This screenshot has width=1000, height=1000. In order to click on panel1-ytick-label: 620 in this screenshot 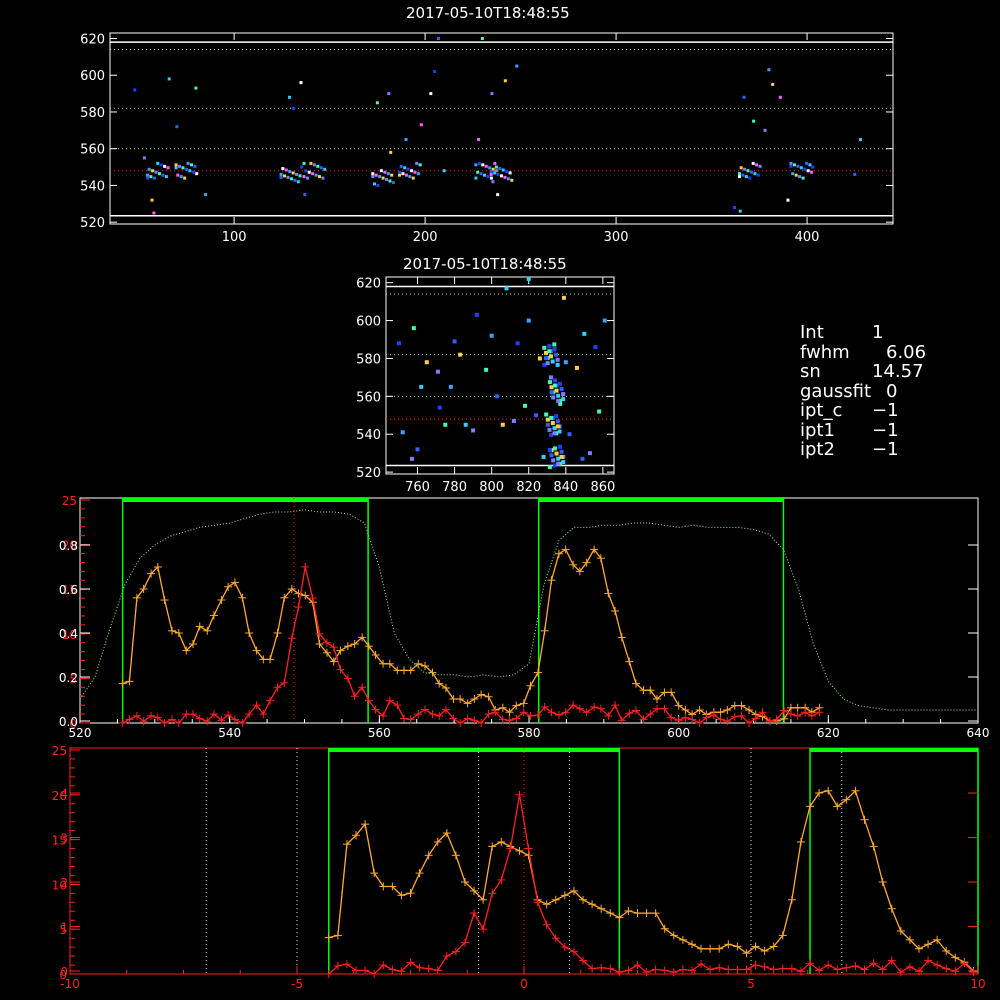, I will do `click(92, 40)`.